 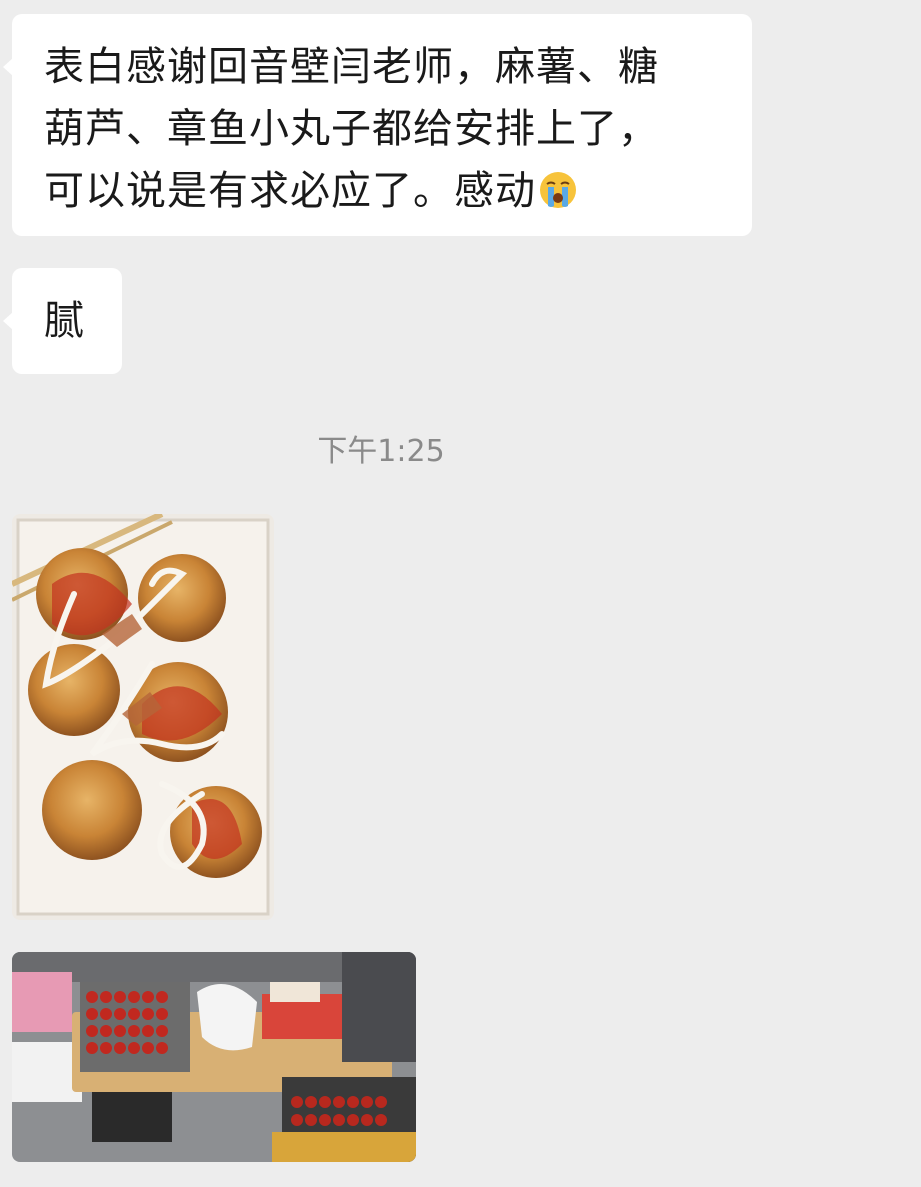 I want to click on message-line-3-text: 可以说是有求必应了。感动, so click(x=290, y=191).